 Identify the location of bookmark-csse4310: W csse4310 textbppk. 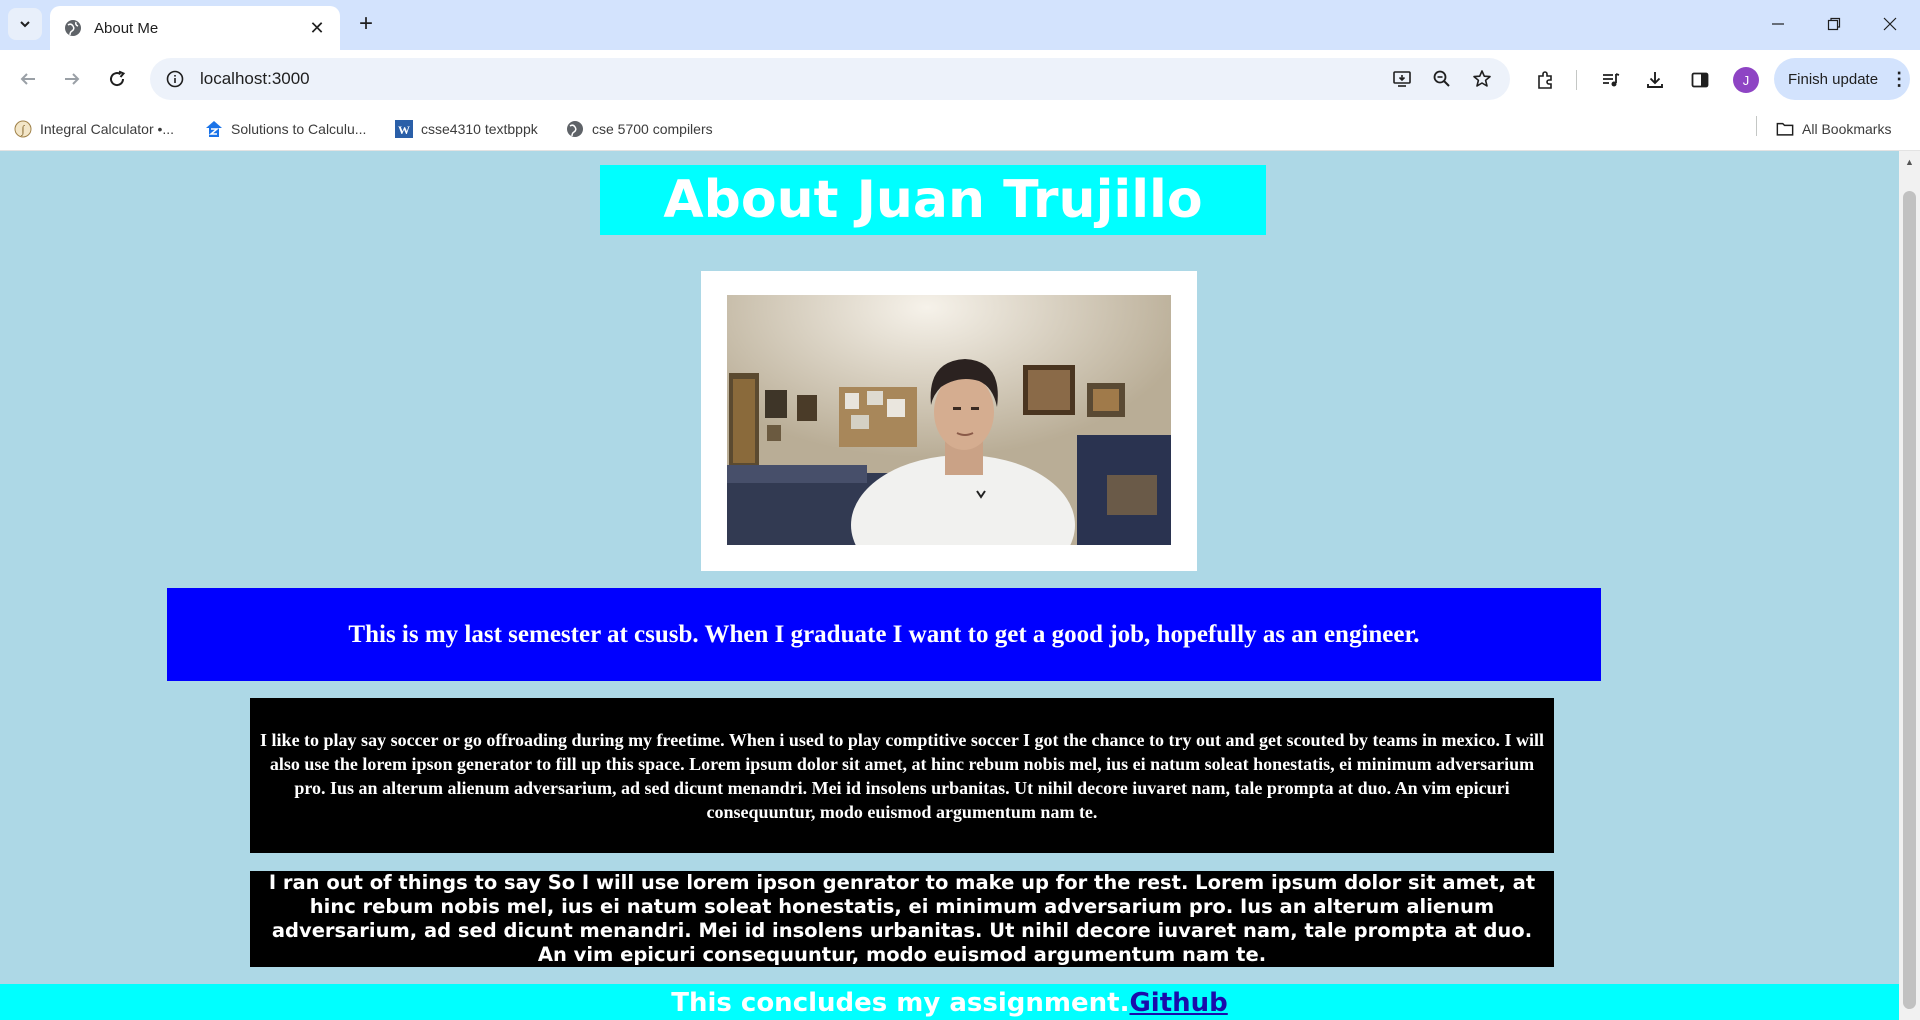
(466, 129).